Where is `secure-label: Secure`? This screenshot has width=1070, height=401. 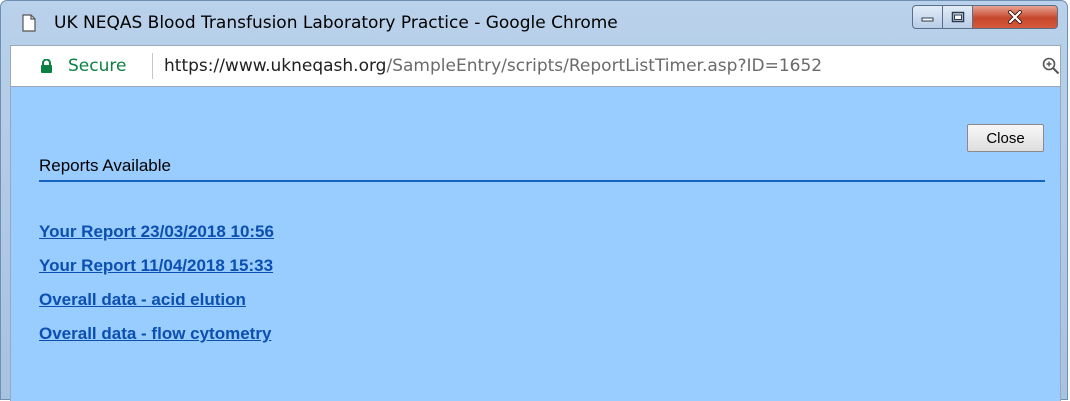
secure-label: Secure is located at coordinates (97, 66).